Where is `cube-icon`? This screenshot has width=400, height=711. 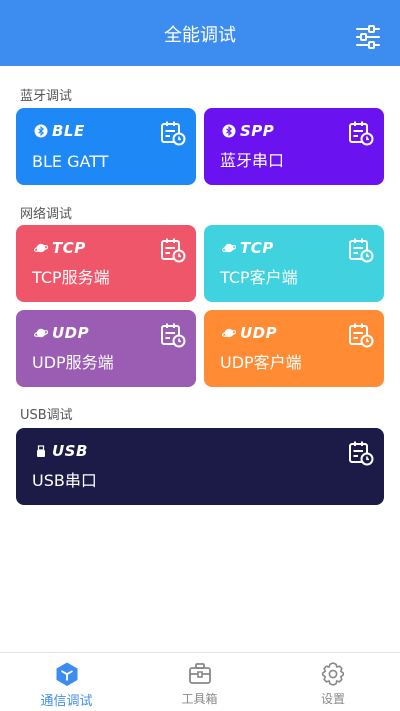
cube-icon is located at coordinates (66, 674).